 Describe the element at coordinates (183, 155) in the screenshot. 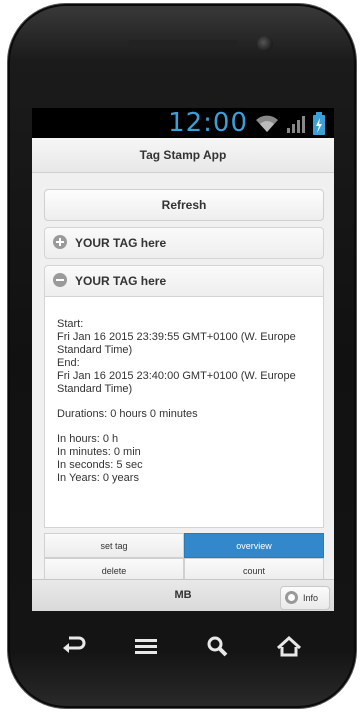

I see `page-title: Tag Stamp App` at that location.